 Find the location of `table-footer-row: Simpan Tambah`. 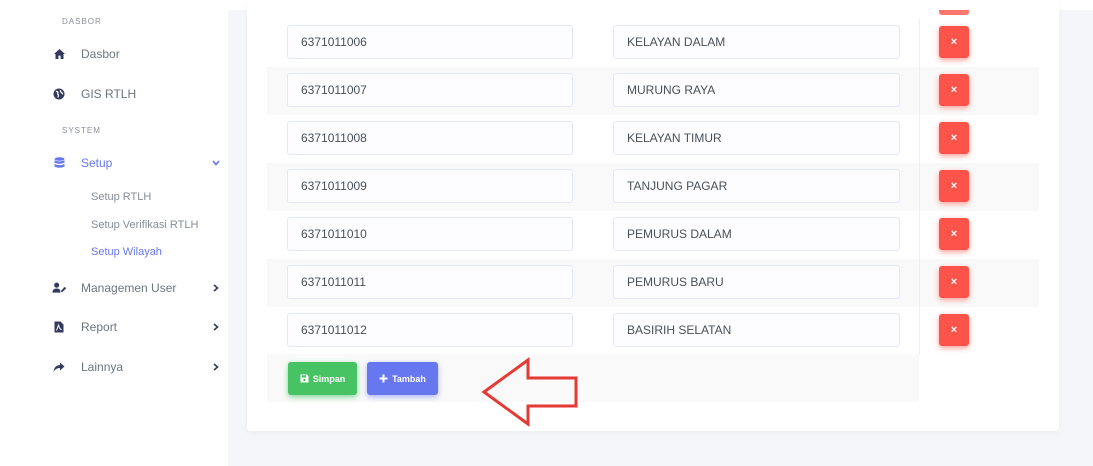

table-footer-row: Simpan Tambah is located at coordinates (593, 378).